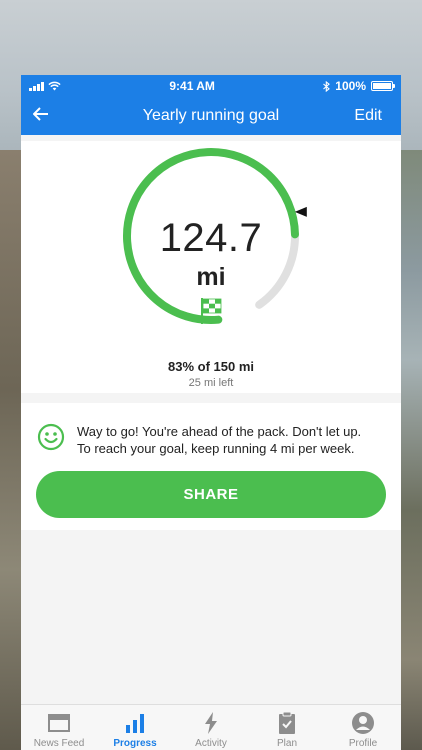  Describe the element at coordinates (411, 450) in the screenshot. I see `background-rock-right` at that location.